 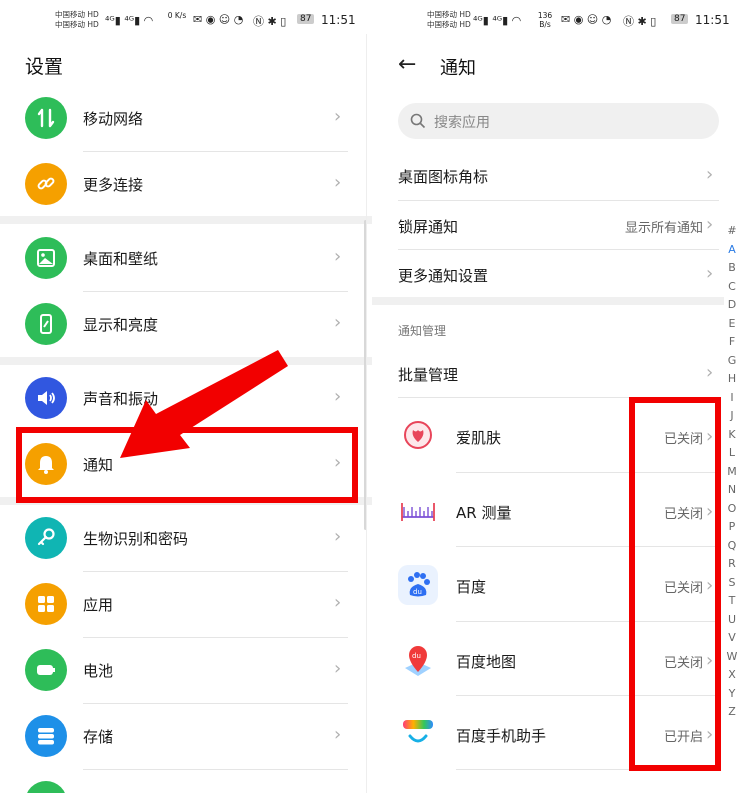 I want to click on mobile-data-icon, so click(x=46, y=118).